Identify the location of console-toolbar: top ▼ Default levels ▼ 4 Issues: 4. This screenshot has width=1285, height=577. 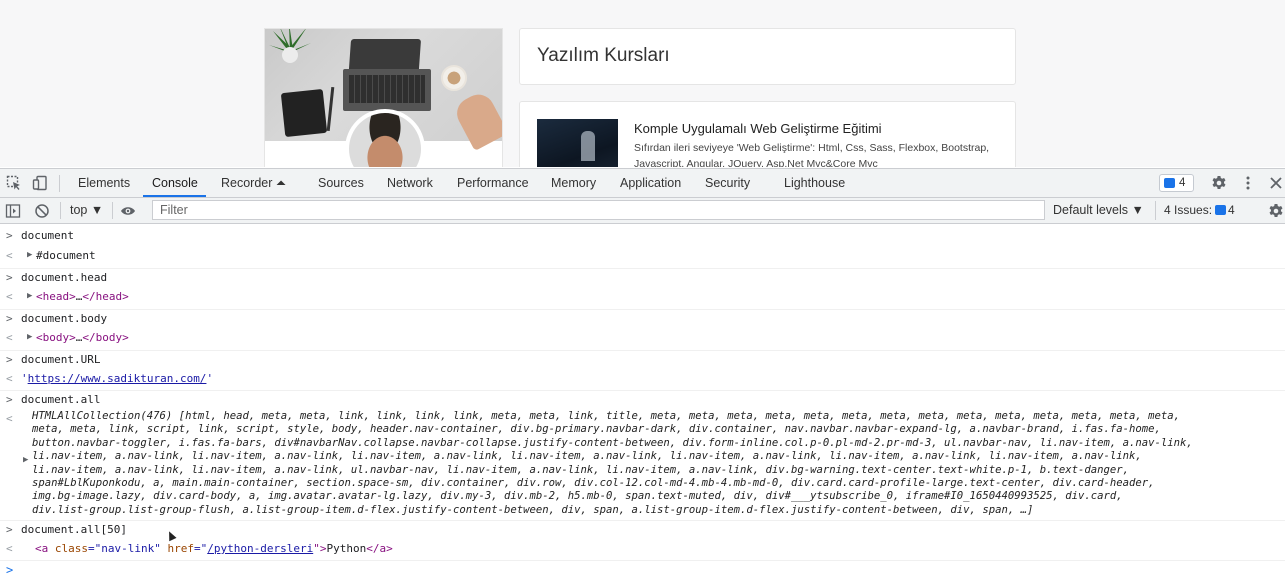
(642, 211).